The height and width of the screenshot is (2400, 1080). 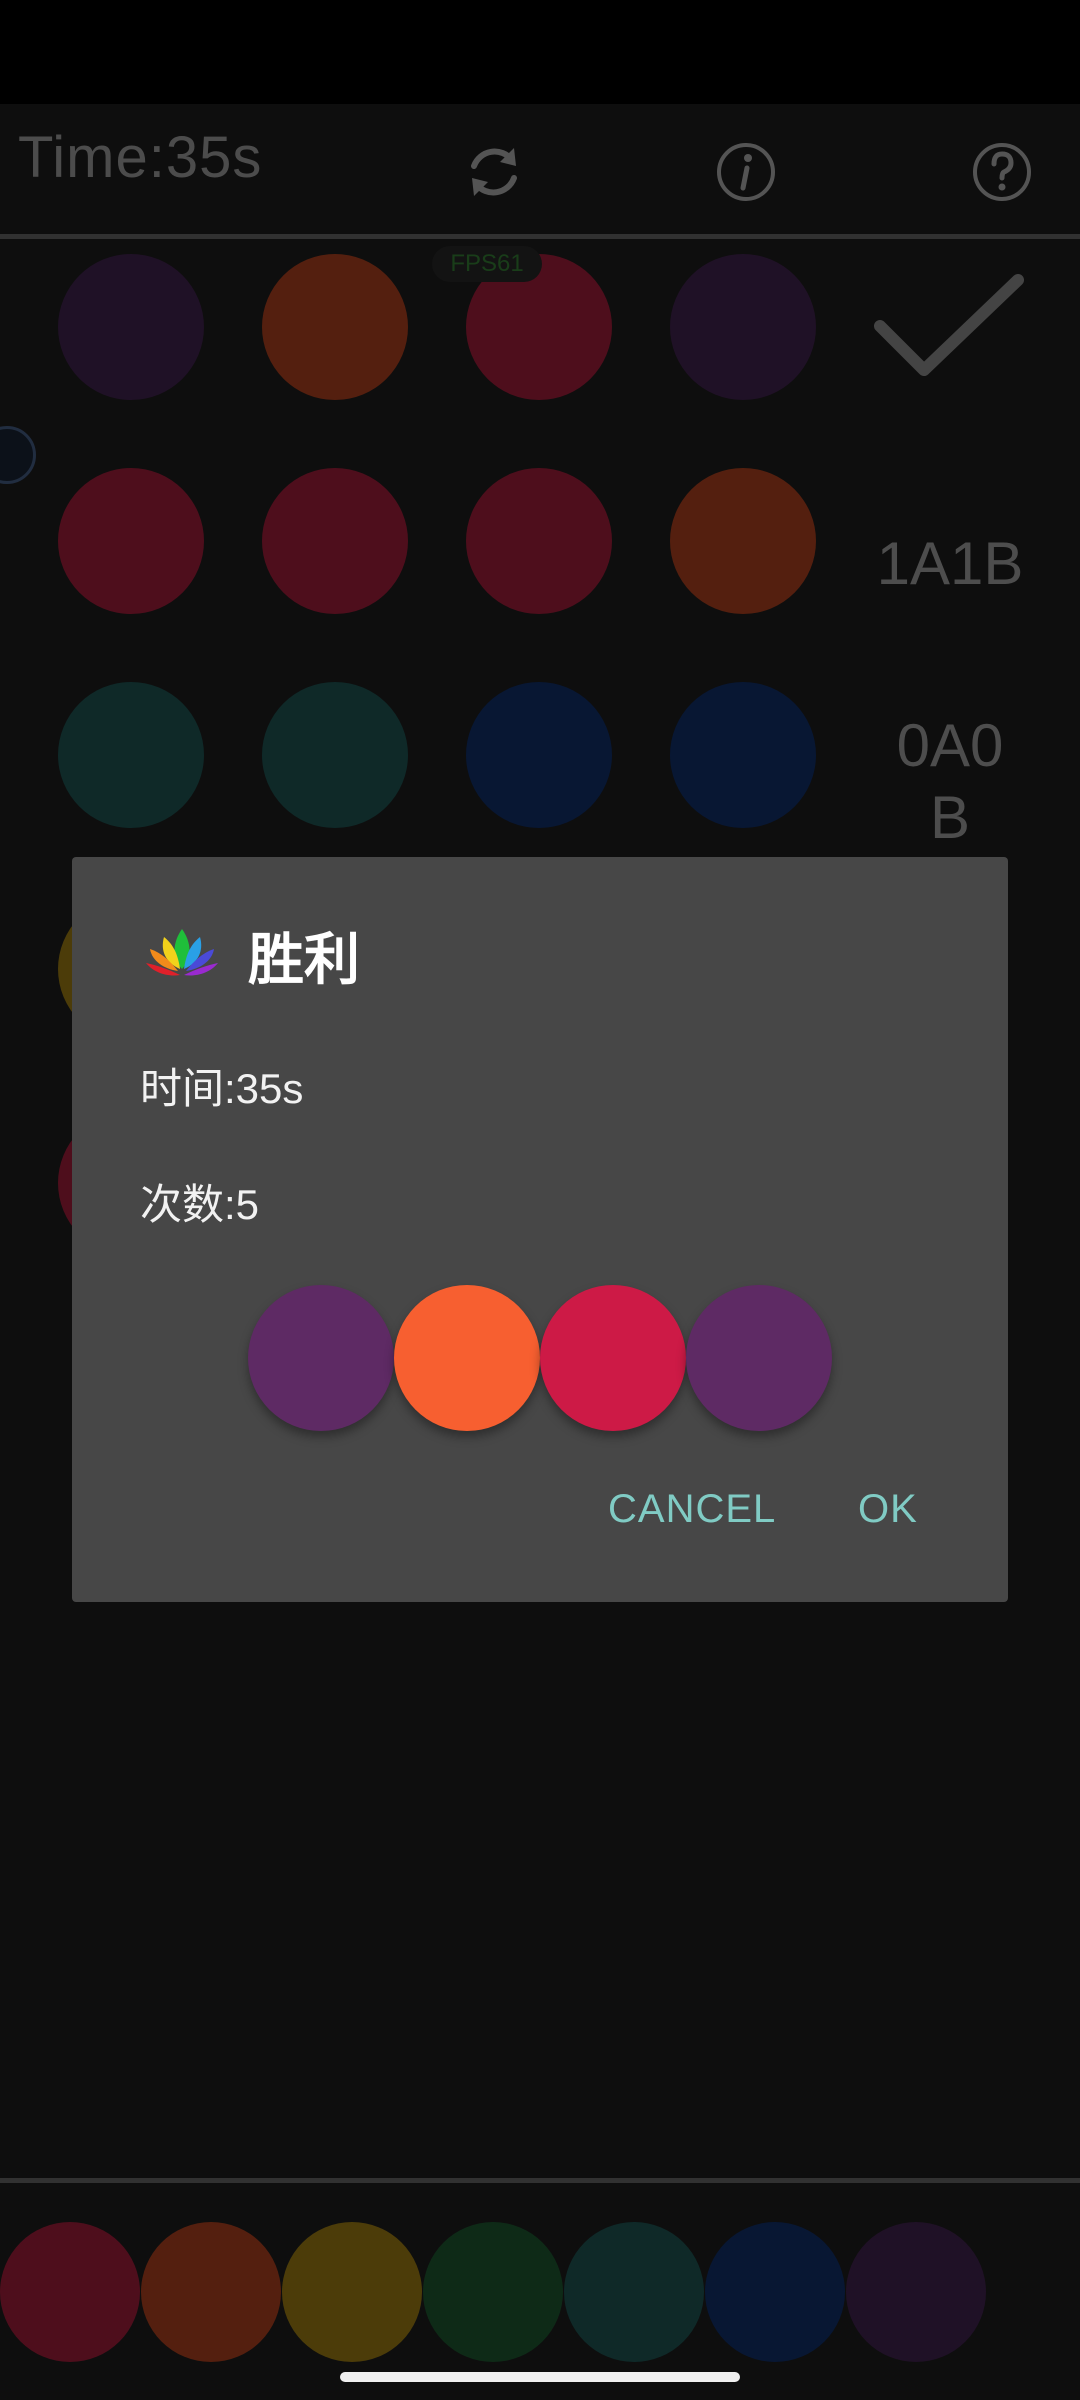 I want to click on status-bar, so click(x=540, y=52).